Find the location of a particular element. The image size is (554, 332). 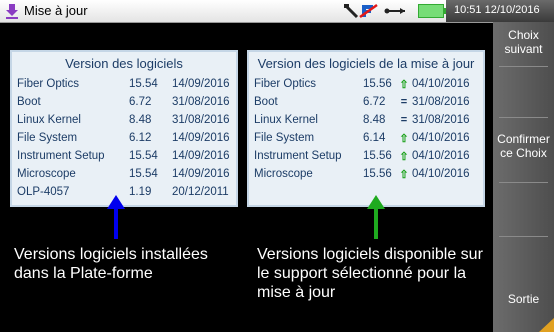

clock: 10:51 12/10/2016 is located at coordinates (500, 11).